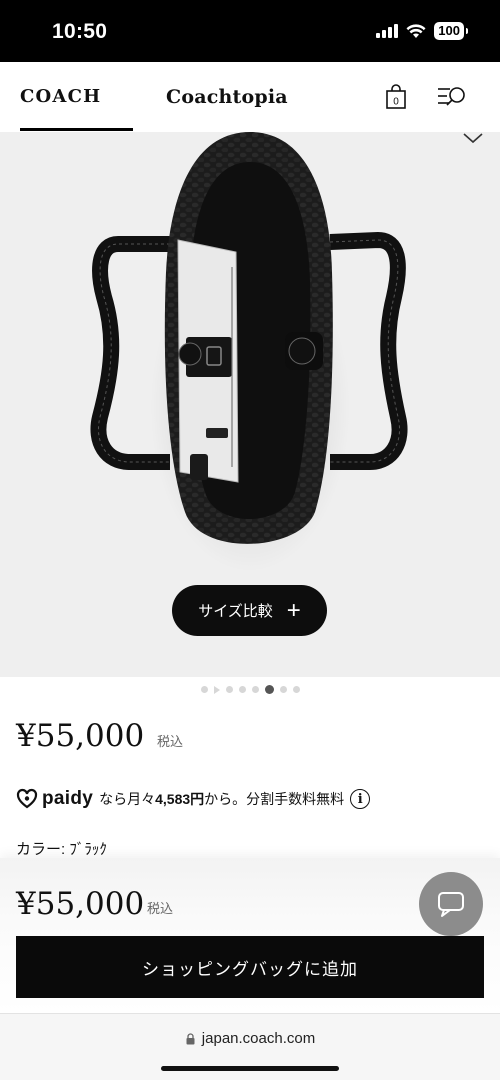  Describe the element at coordinates (250, 967) in the screenshot. I see `add-to-bag-button: ショッピングバッグに追加` at that location.